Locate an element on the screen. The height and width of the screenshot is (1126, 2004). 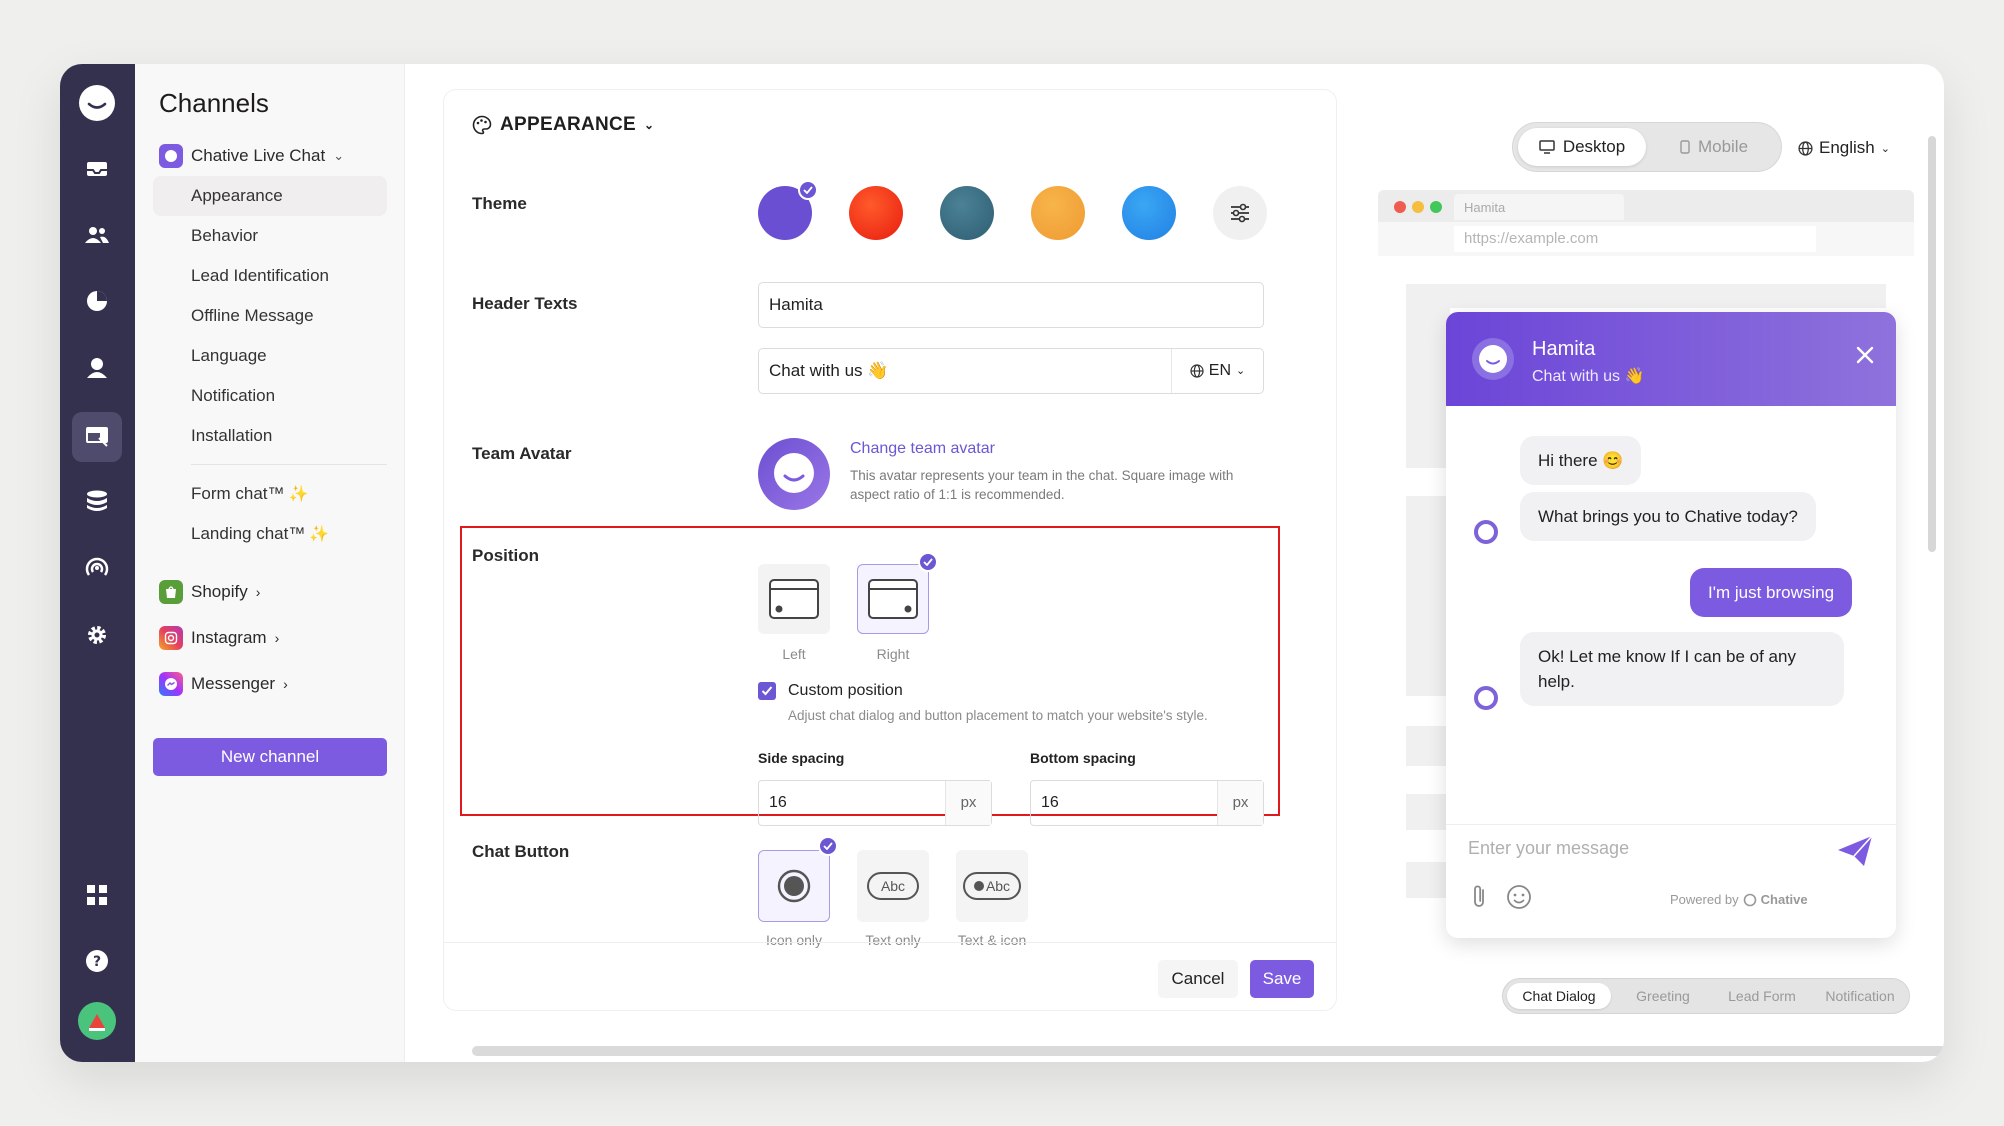
channel-name: Chative Live Chat is located at coordinates (258, 155).